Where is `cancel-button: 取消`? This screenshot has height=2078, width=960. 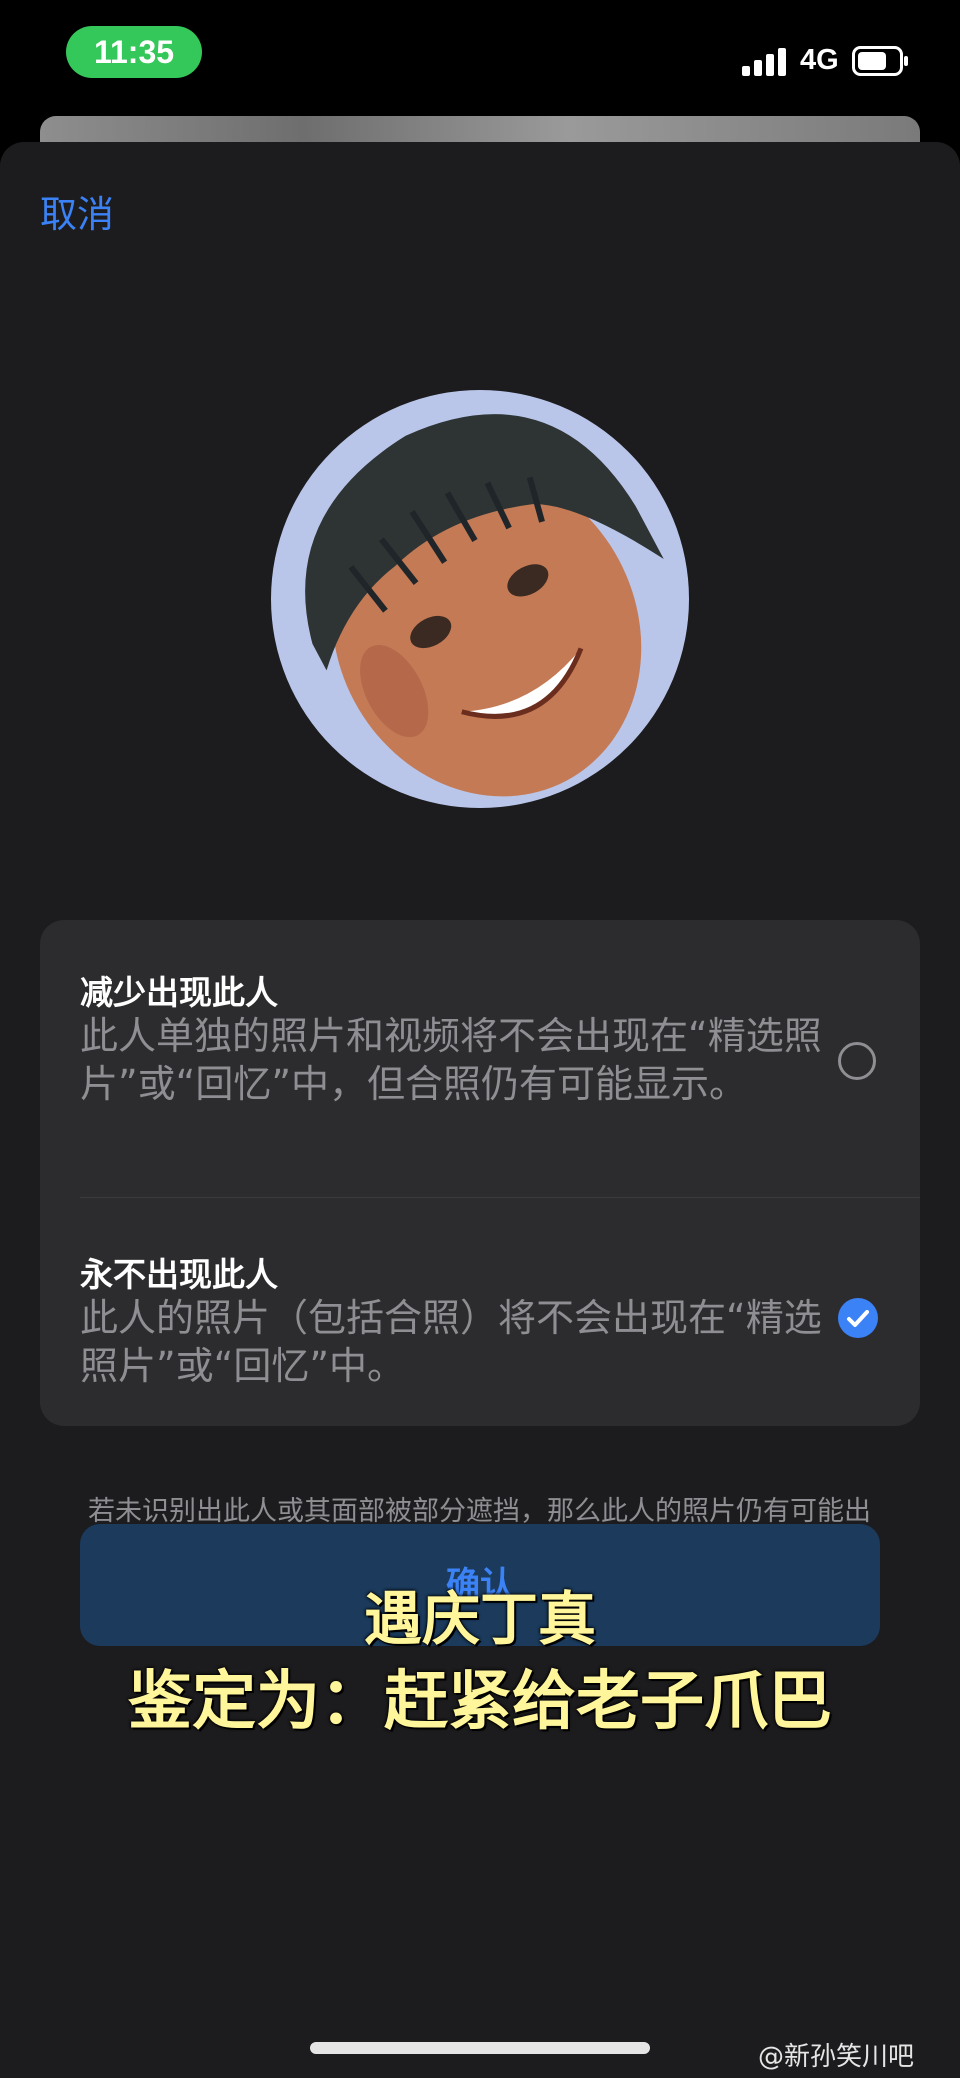
cancel-button: 取消 is located at coordinates (77, 211).